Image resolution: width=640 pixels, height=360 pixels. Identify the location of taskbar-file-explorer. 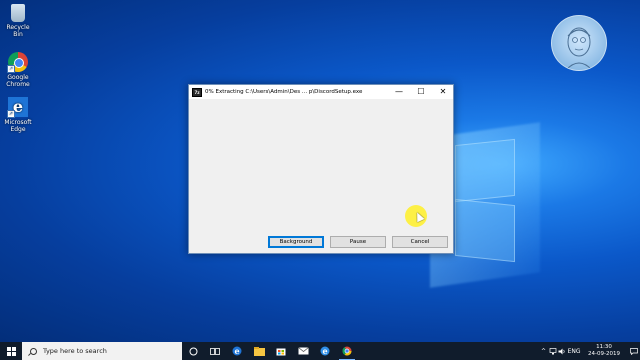
(259, 351).